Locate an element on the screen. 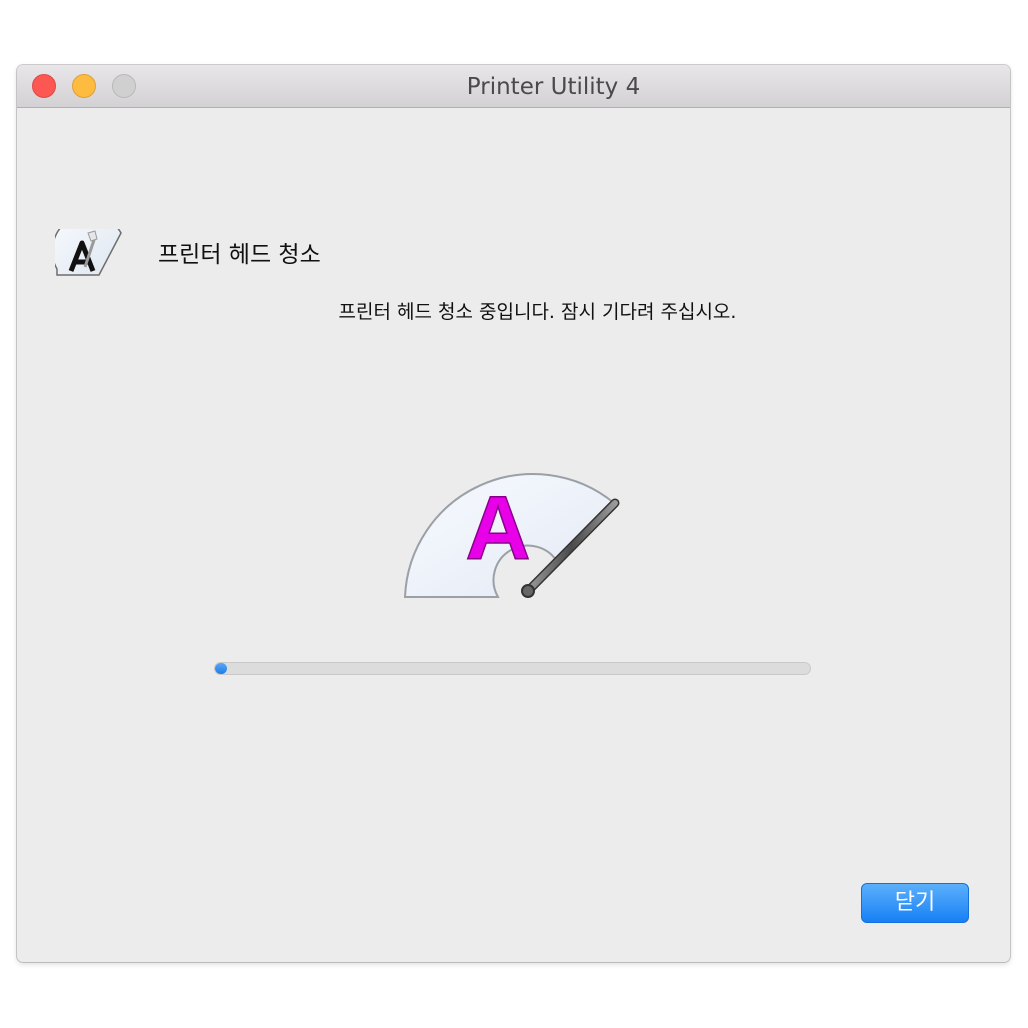 This screenshot has height=1028, width=1028. printhead-wiper-illustration: A is located at coordinates (511, 535).